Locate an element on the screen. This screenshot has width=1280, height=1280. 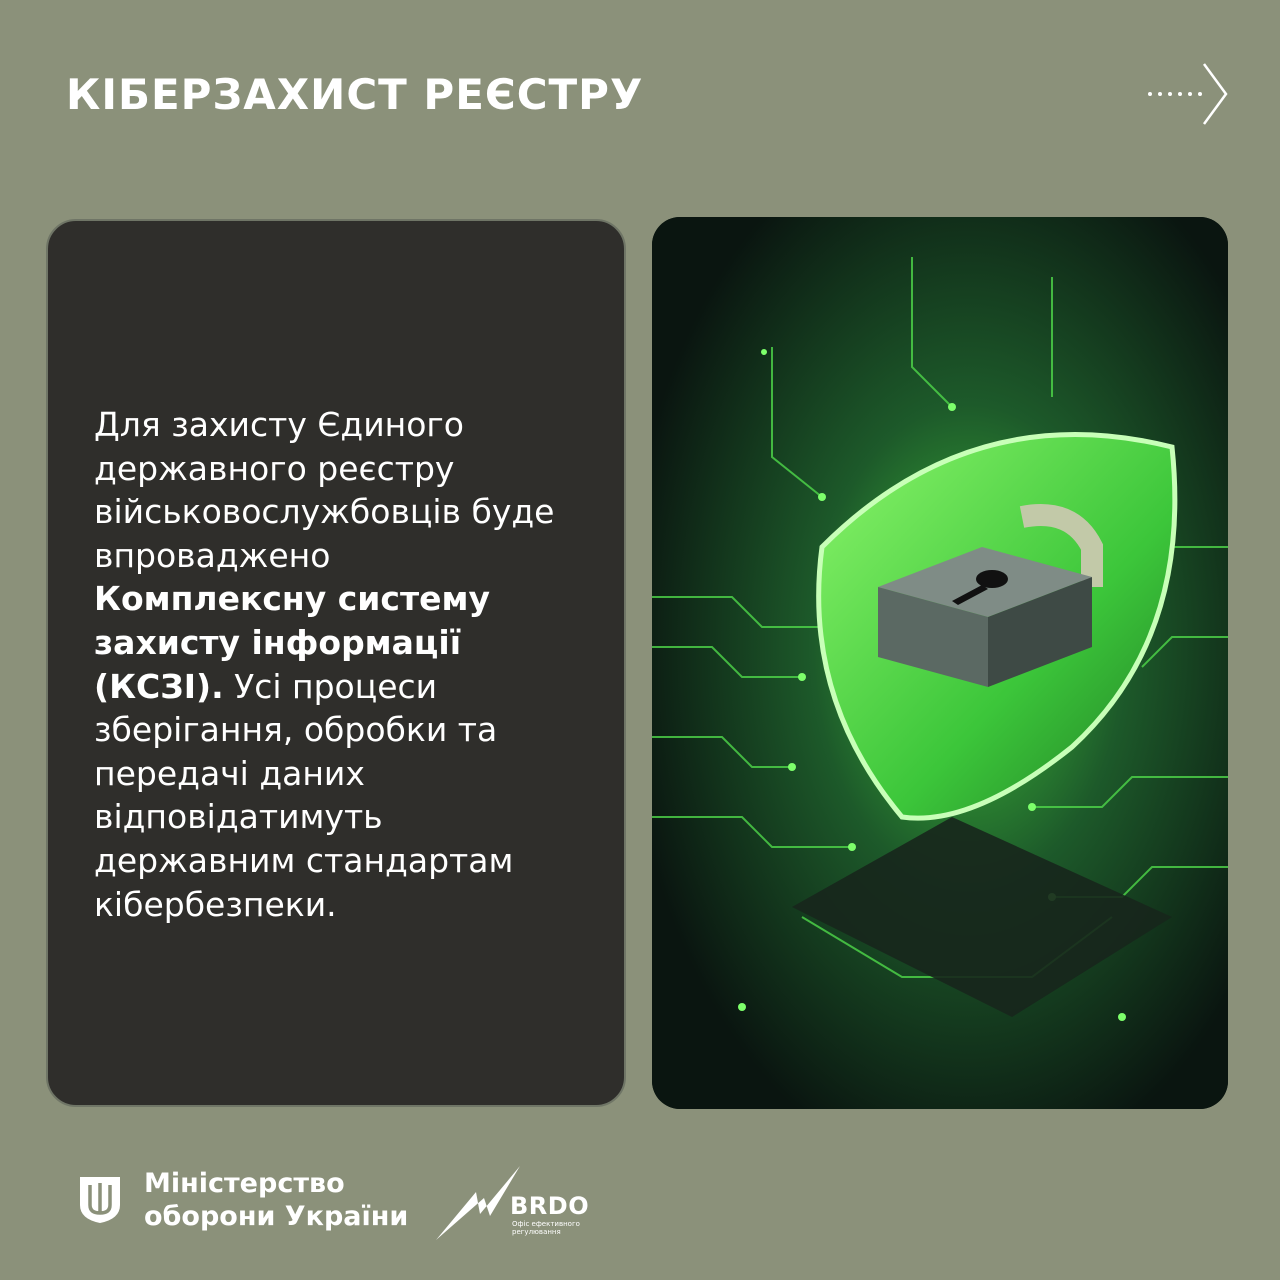
brdo-subtitle-line2: регулювання is located at coordinates (536, 1232).